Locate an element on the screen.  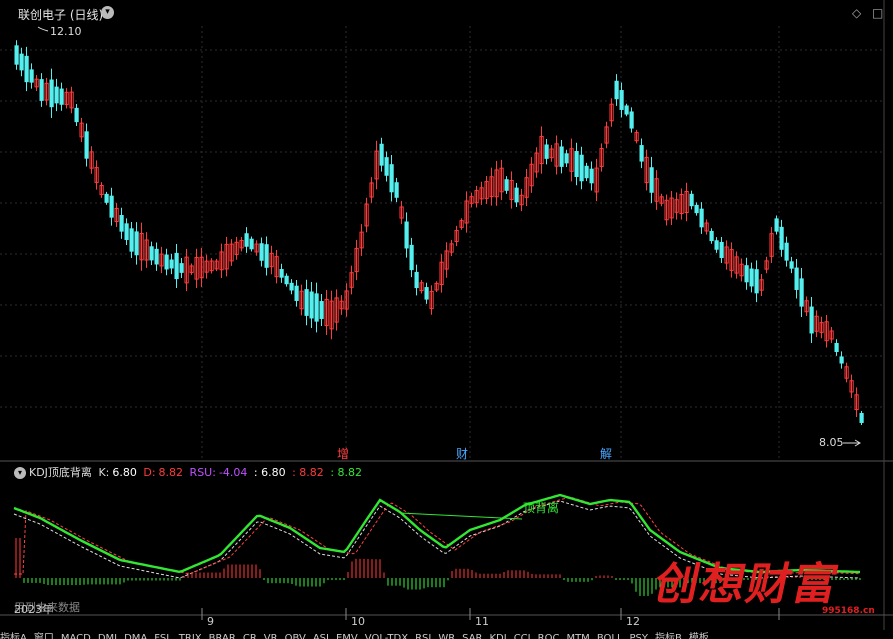
indicator-tab: BOLL is located at coordinates (610, 636).